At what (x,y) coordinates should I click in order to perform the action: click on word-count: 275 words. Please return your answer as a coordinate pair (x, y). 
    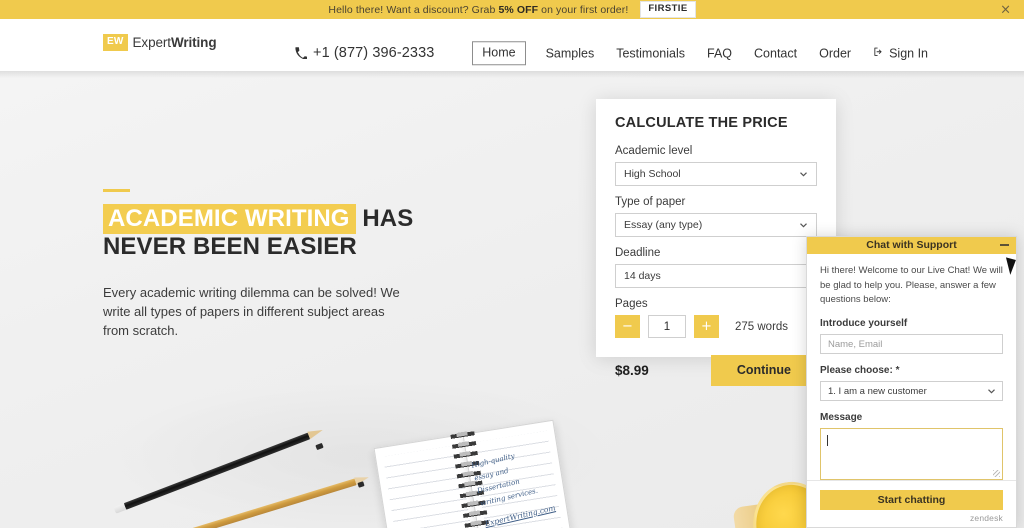
    Looking at the image, I should click on (762, 326).